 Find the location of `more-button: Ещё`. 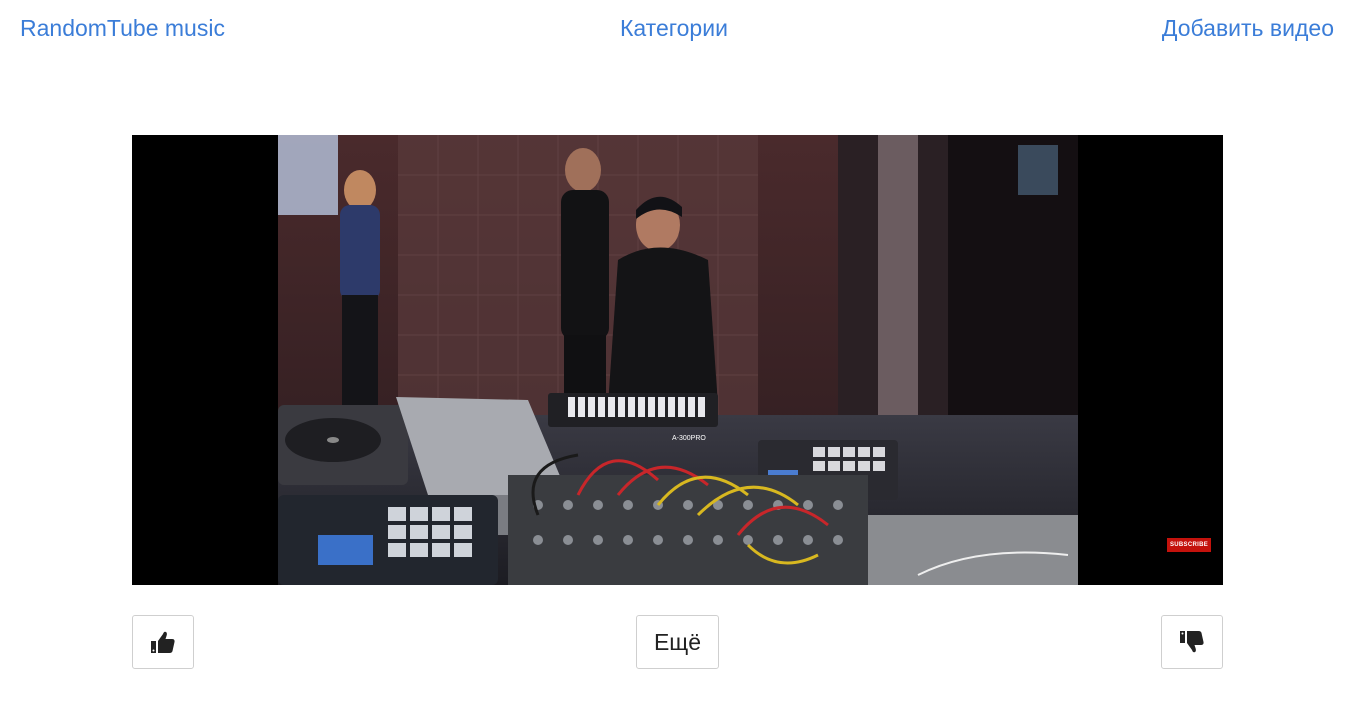

more-button: Ещё is located at coordinates (677, 642).